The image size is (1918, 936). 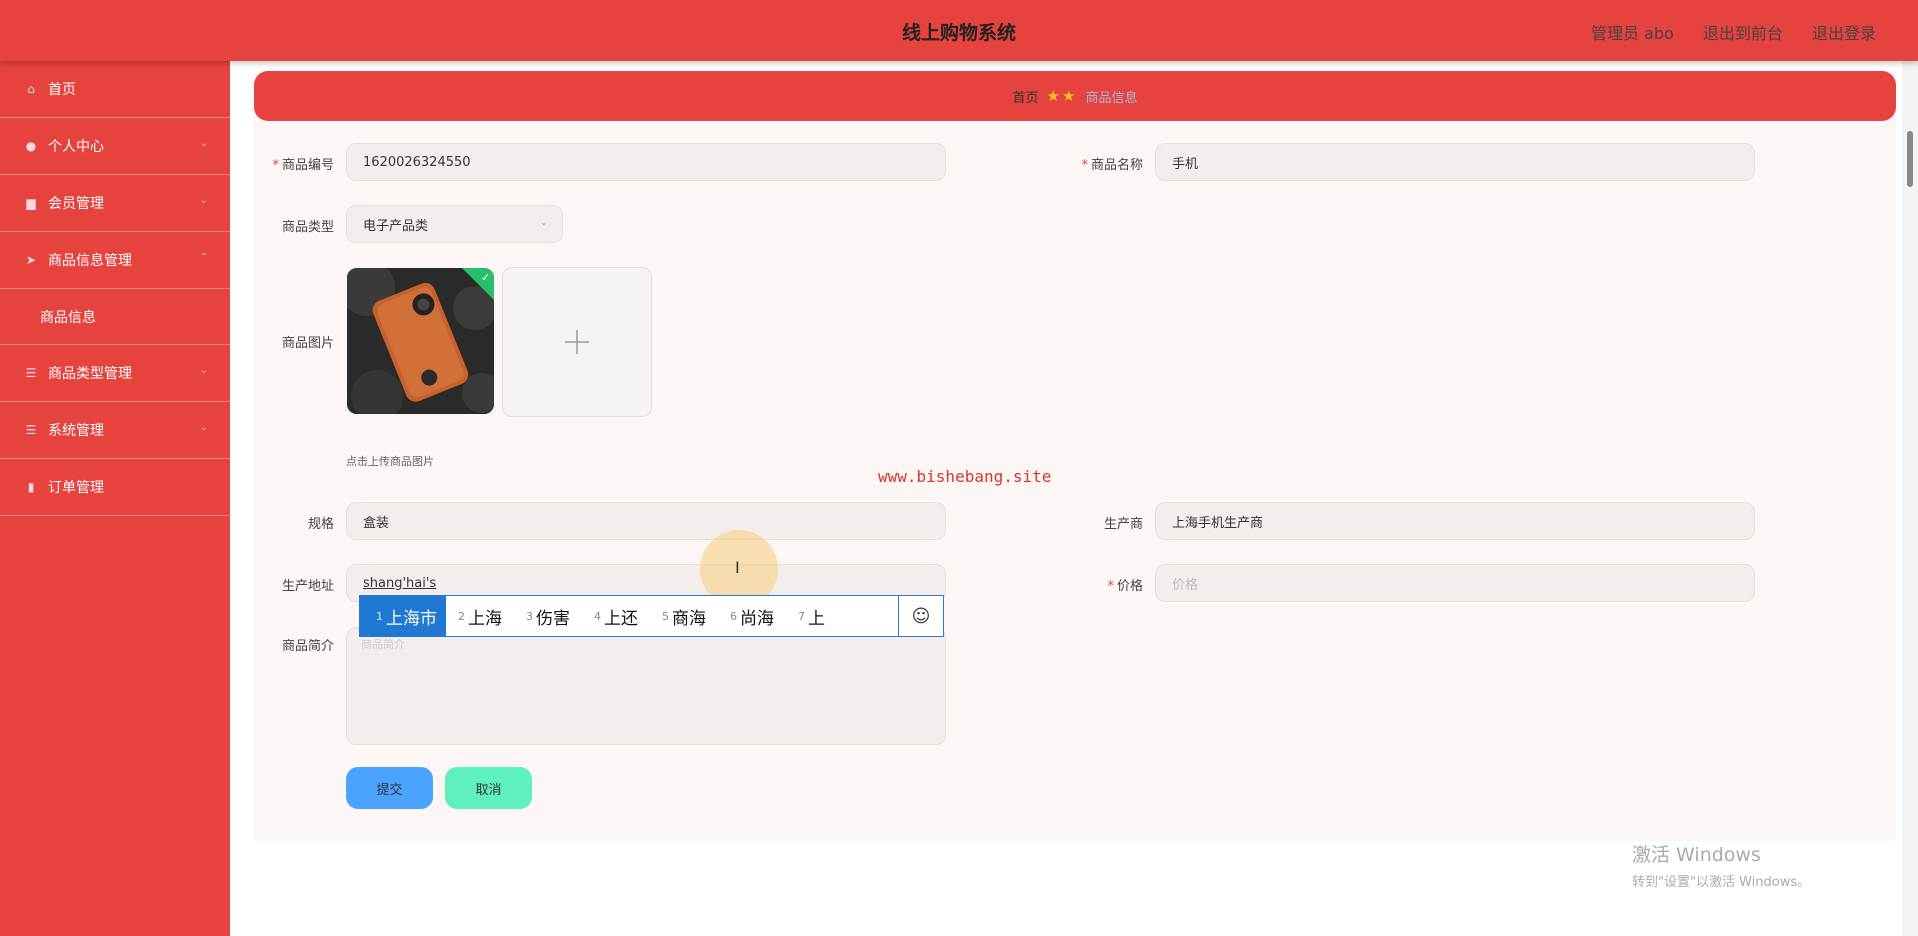 What do you see at coordinates (1125, 586) in the screenshot?
I see `price-label: * 价格` at bounding box center [1125, 586].